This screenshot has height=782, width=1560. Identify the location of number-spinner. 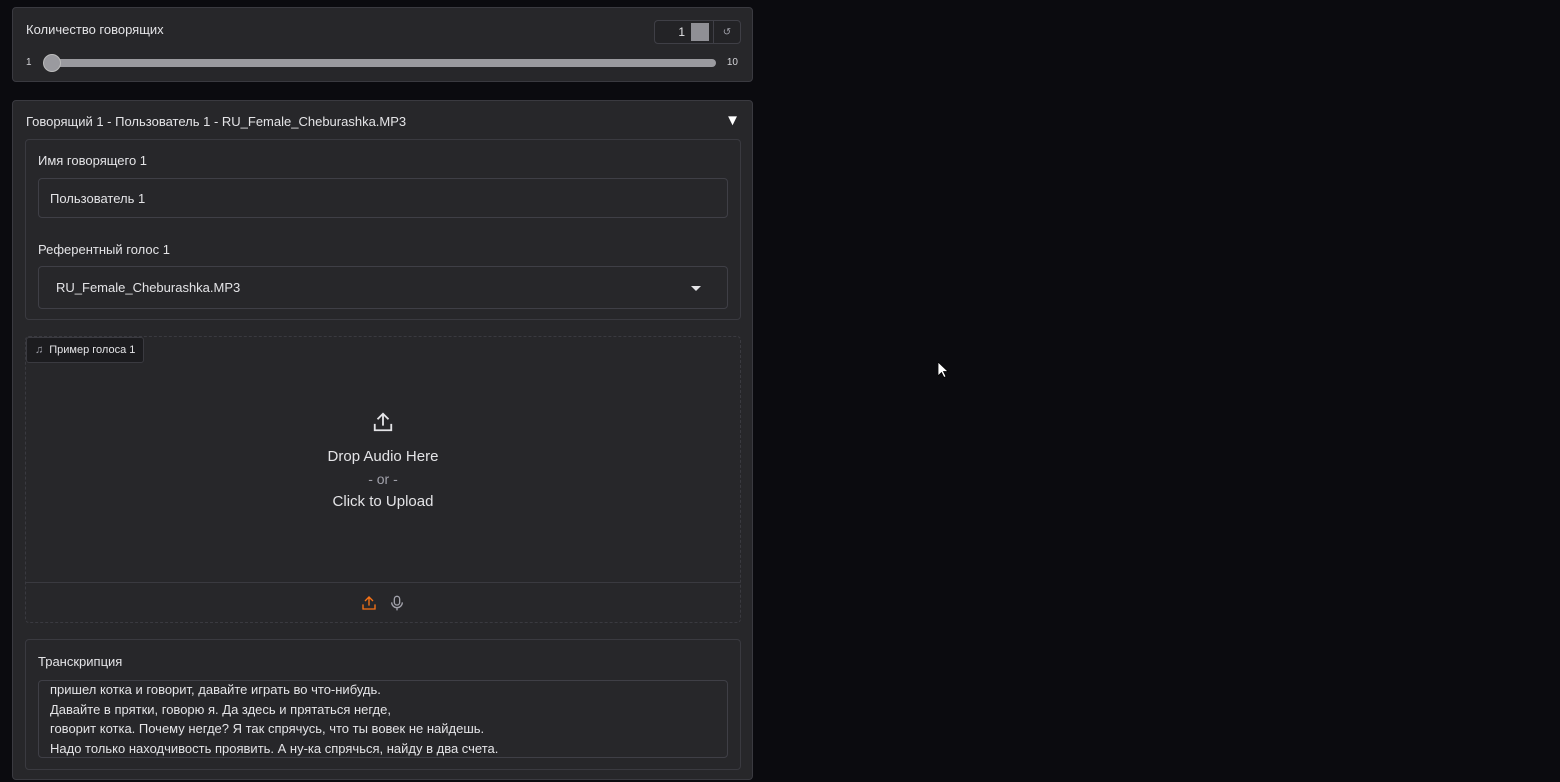
(700, 32).